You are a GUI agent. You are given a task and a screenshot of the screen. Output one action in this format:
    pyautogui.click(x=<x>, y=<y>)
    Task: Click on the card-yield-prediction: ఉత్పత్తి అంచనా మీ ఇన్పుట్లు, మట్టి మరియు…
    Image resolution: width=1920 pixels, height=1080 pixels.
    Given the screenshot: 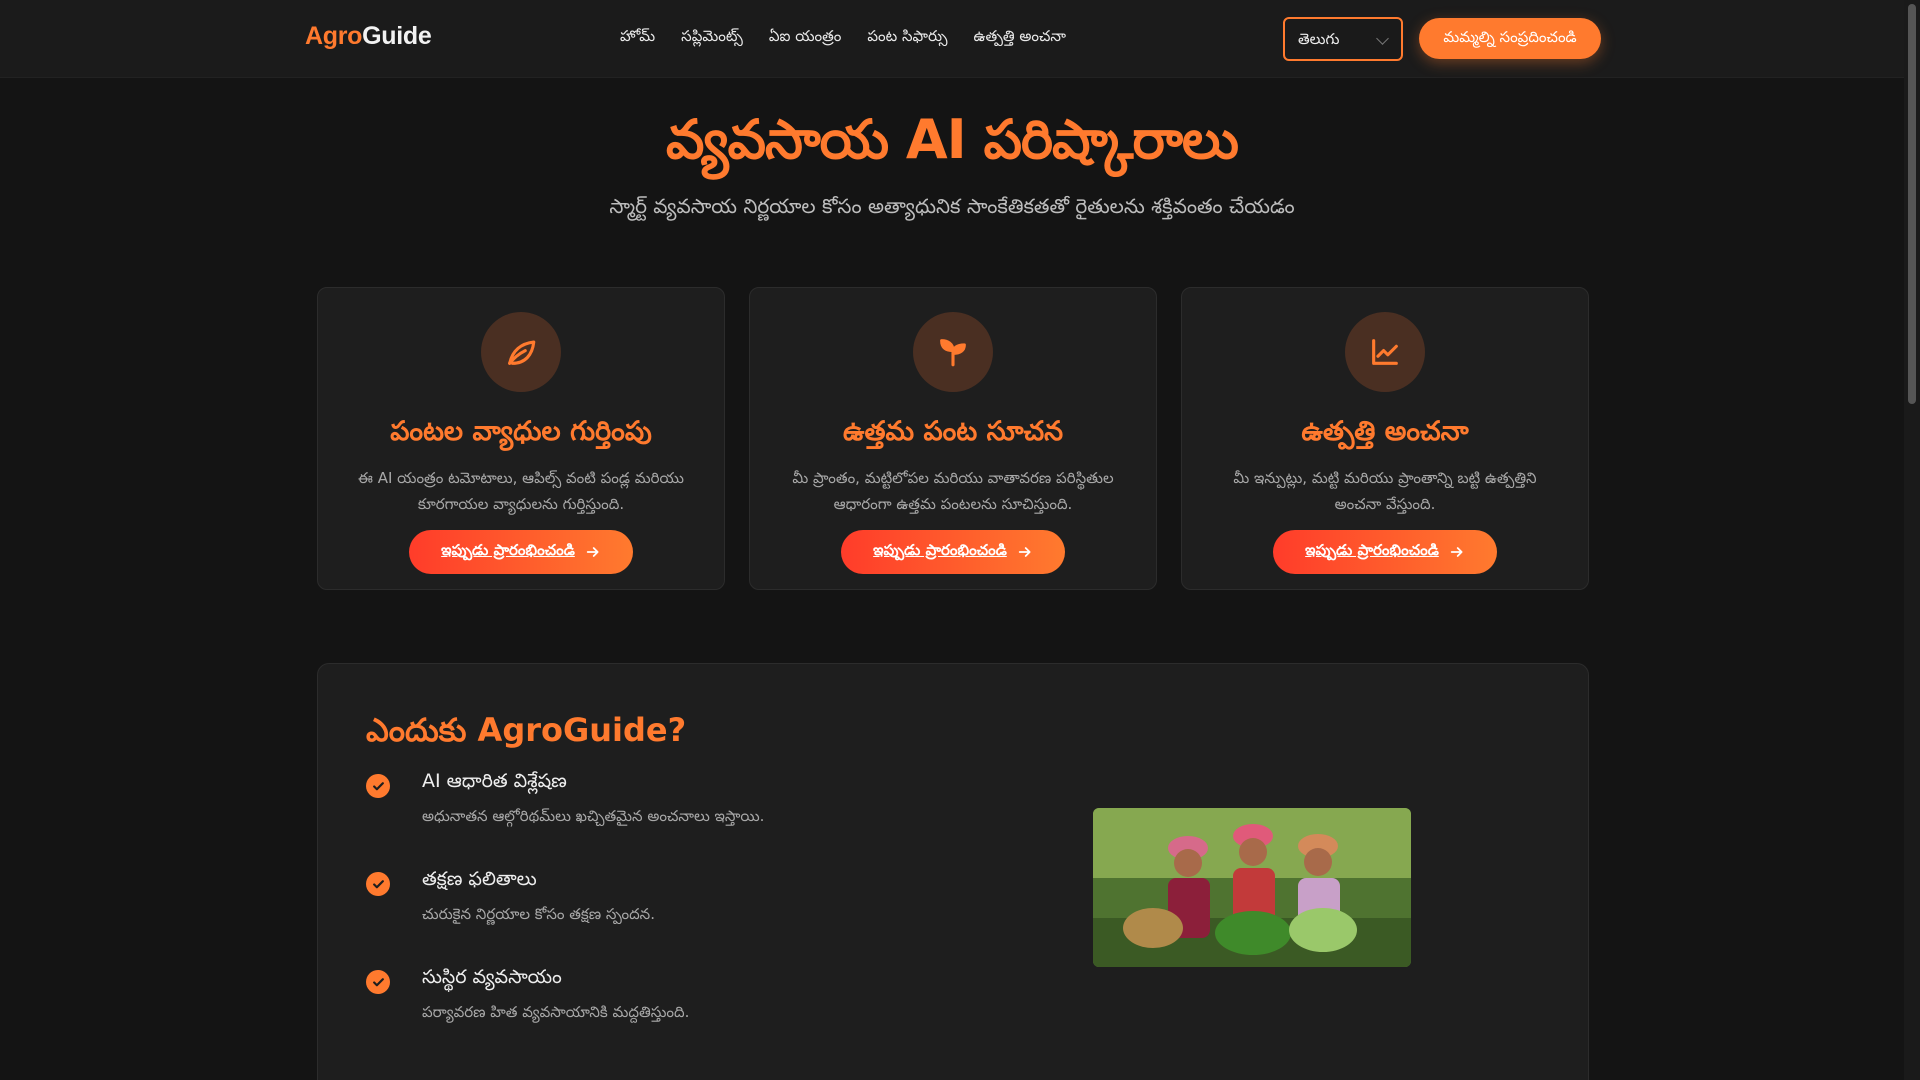 What is the action you would take?
    pyautogui.click(x=1385, y=438)
    